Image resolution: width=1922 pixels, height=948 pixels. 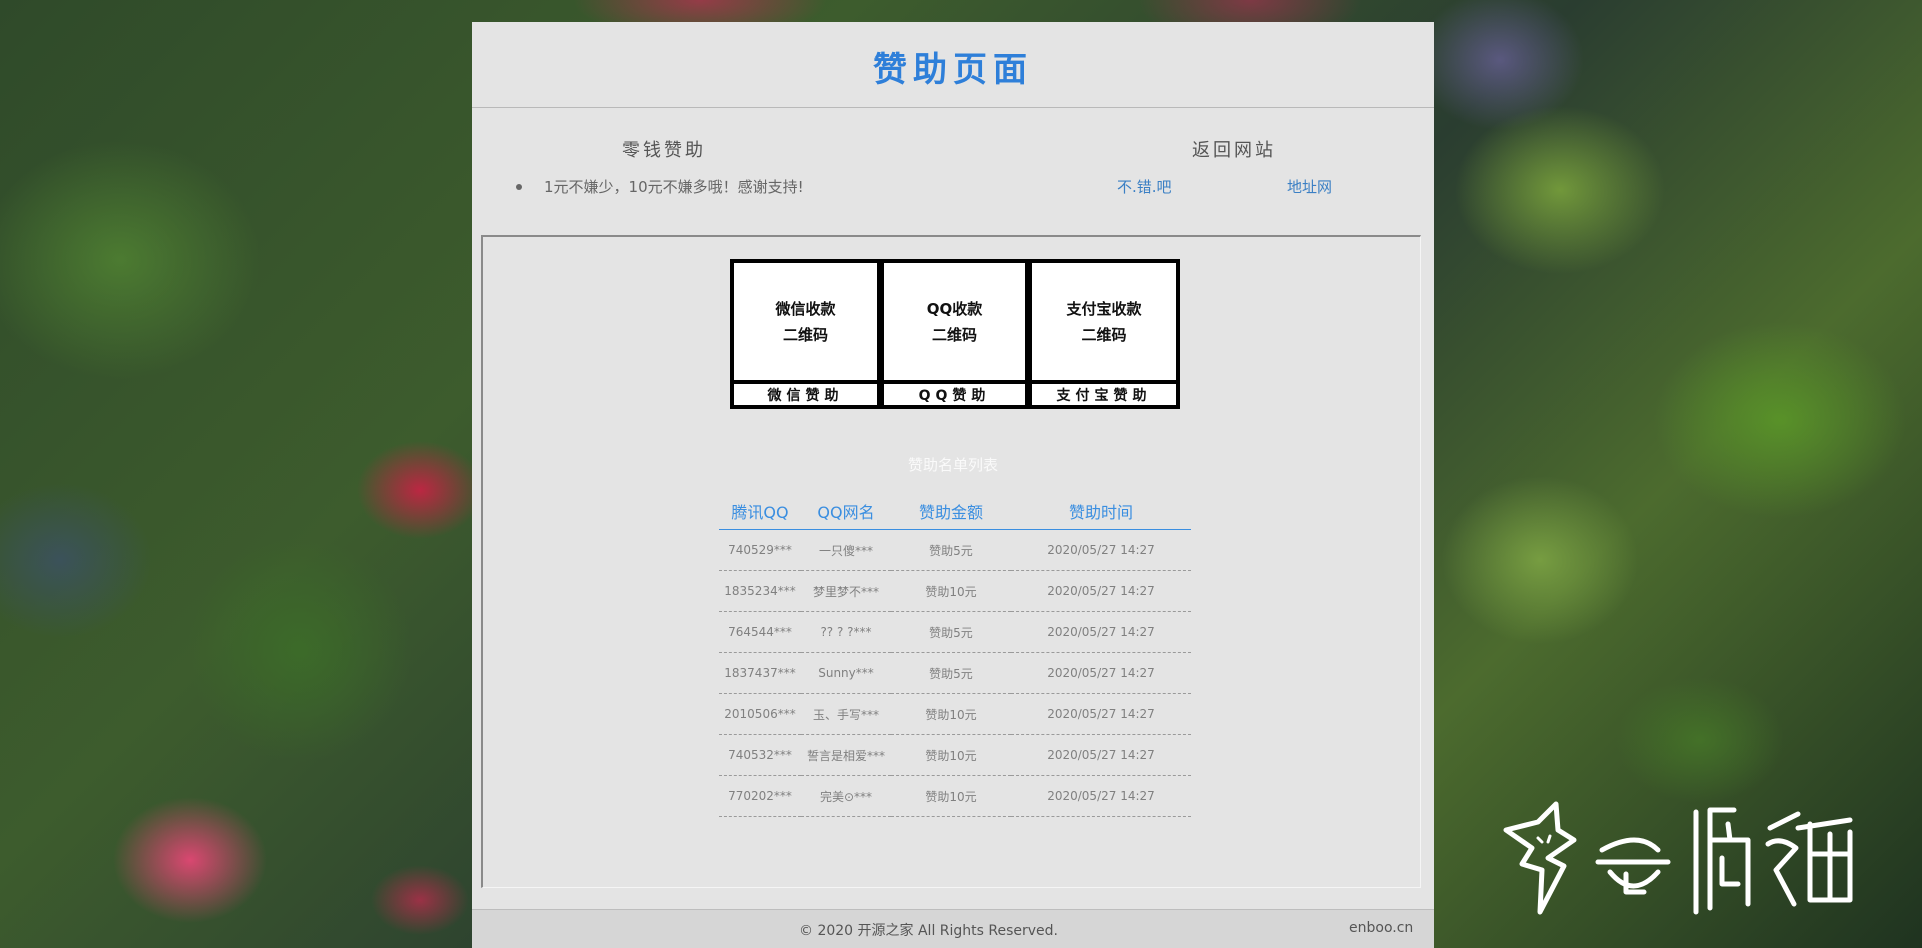 I want to click on table-row: 770202*** 完美⊙*** 赞助10元 2020/05/27 14:27, so click(x=955, y=796).